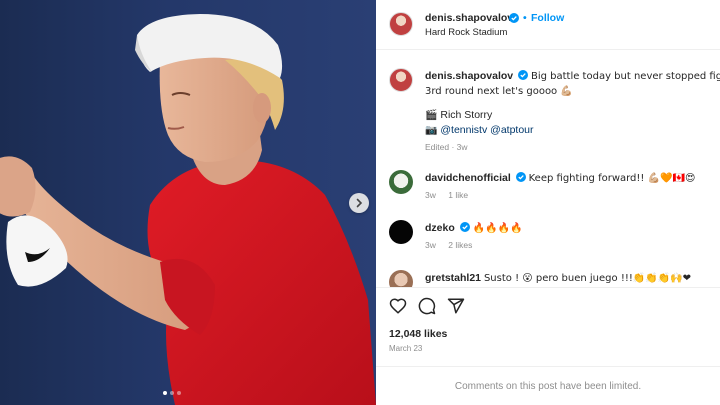 This screenshot has width=720, height=405. I want to click on comment-text: 🔥🔥🔥🔥, so click(497, 228).